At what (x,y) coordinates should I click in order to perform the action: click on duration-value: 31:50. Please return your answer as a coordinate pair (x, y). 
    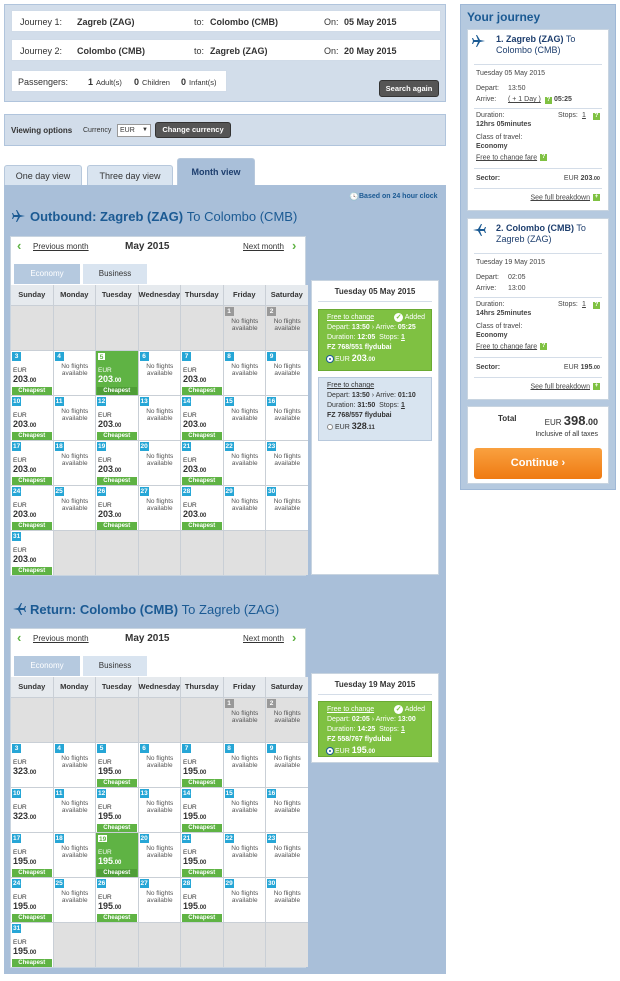
    Looking at the image, I should click on (366, 405).